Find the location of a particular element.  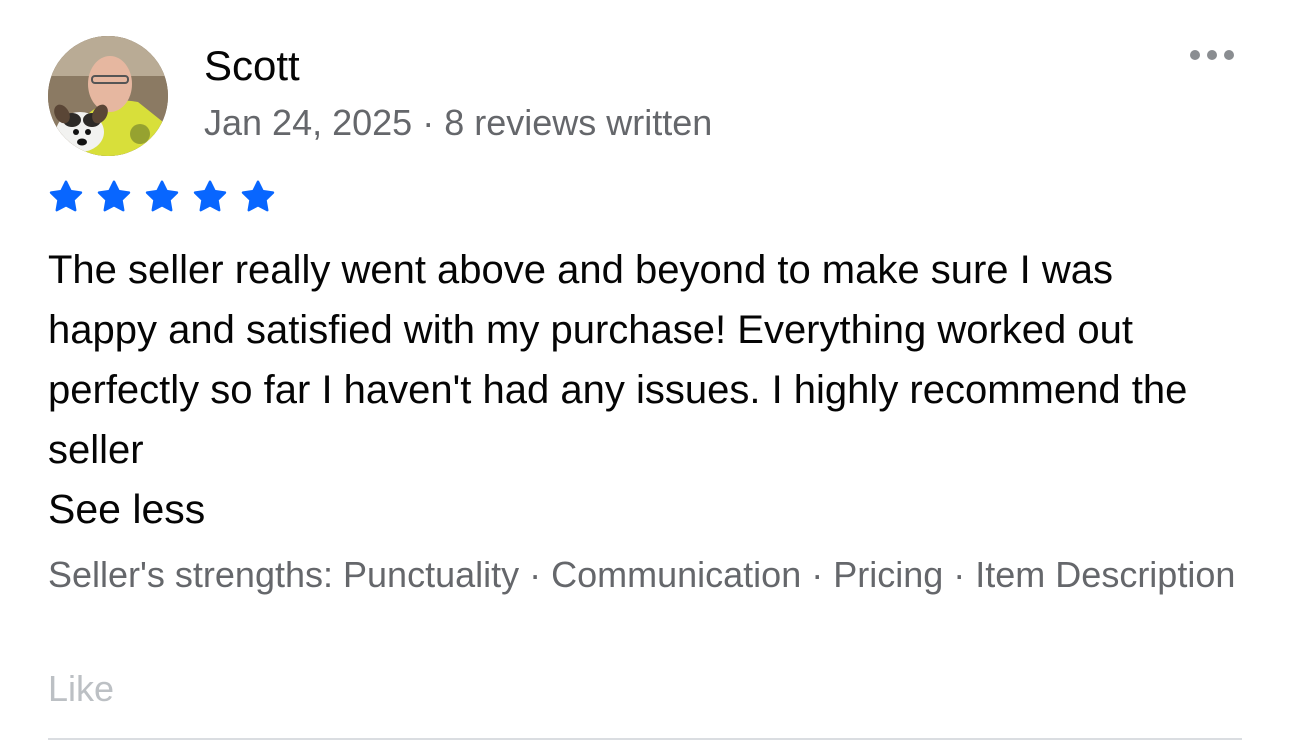

author-name: Scott is located at coordinates (252, 66).